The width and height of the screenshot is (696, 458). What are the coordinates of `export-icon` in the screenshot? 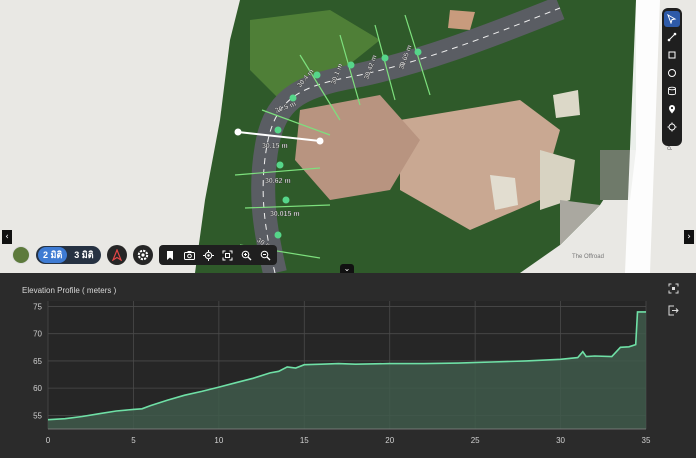 It's located at (673, 310).